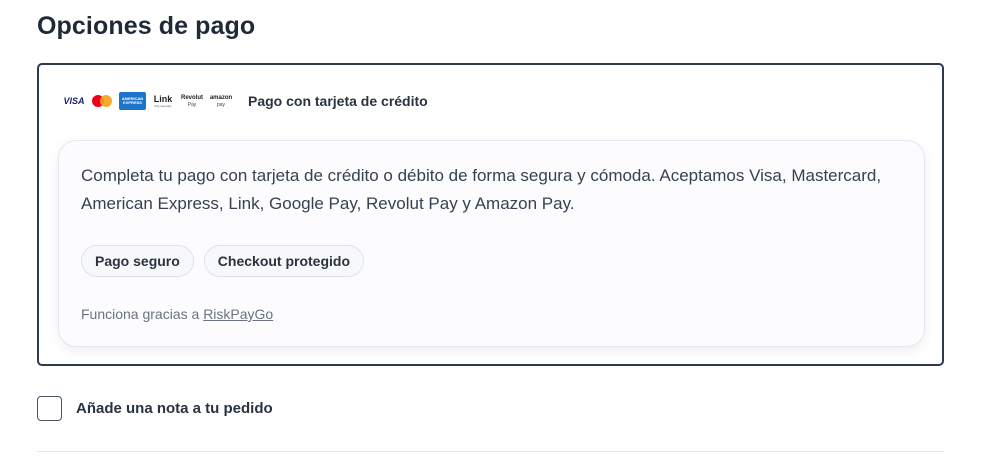 The image size is (985, 461). Describe the element at coordinates (163, 100) in the screenshot. I see `link-logo-icon: Link Pay securely` at that location.